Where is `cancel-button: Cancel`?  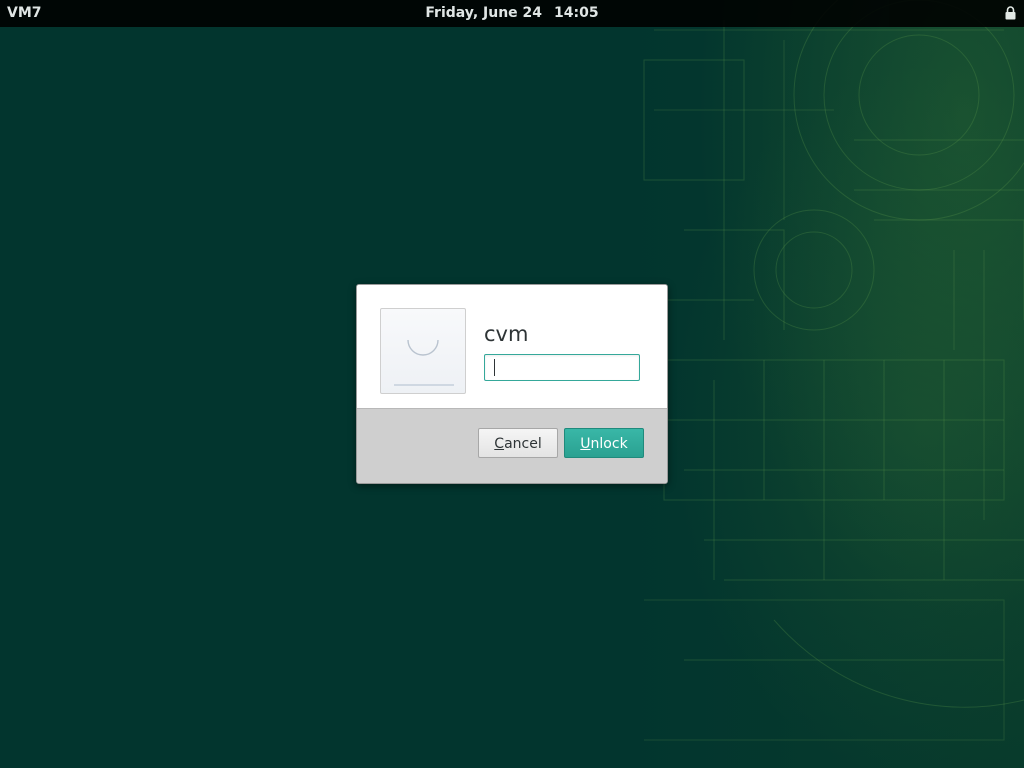
cancel-button: Cancel is located at coordinates (518, 443).